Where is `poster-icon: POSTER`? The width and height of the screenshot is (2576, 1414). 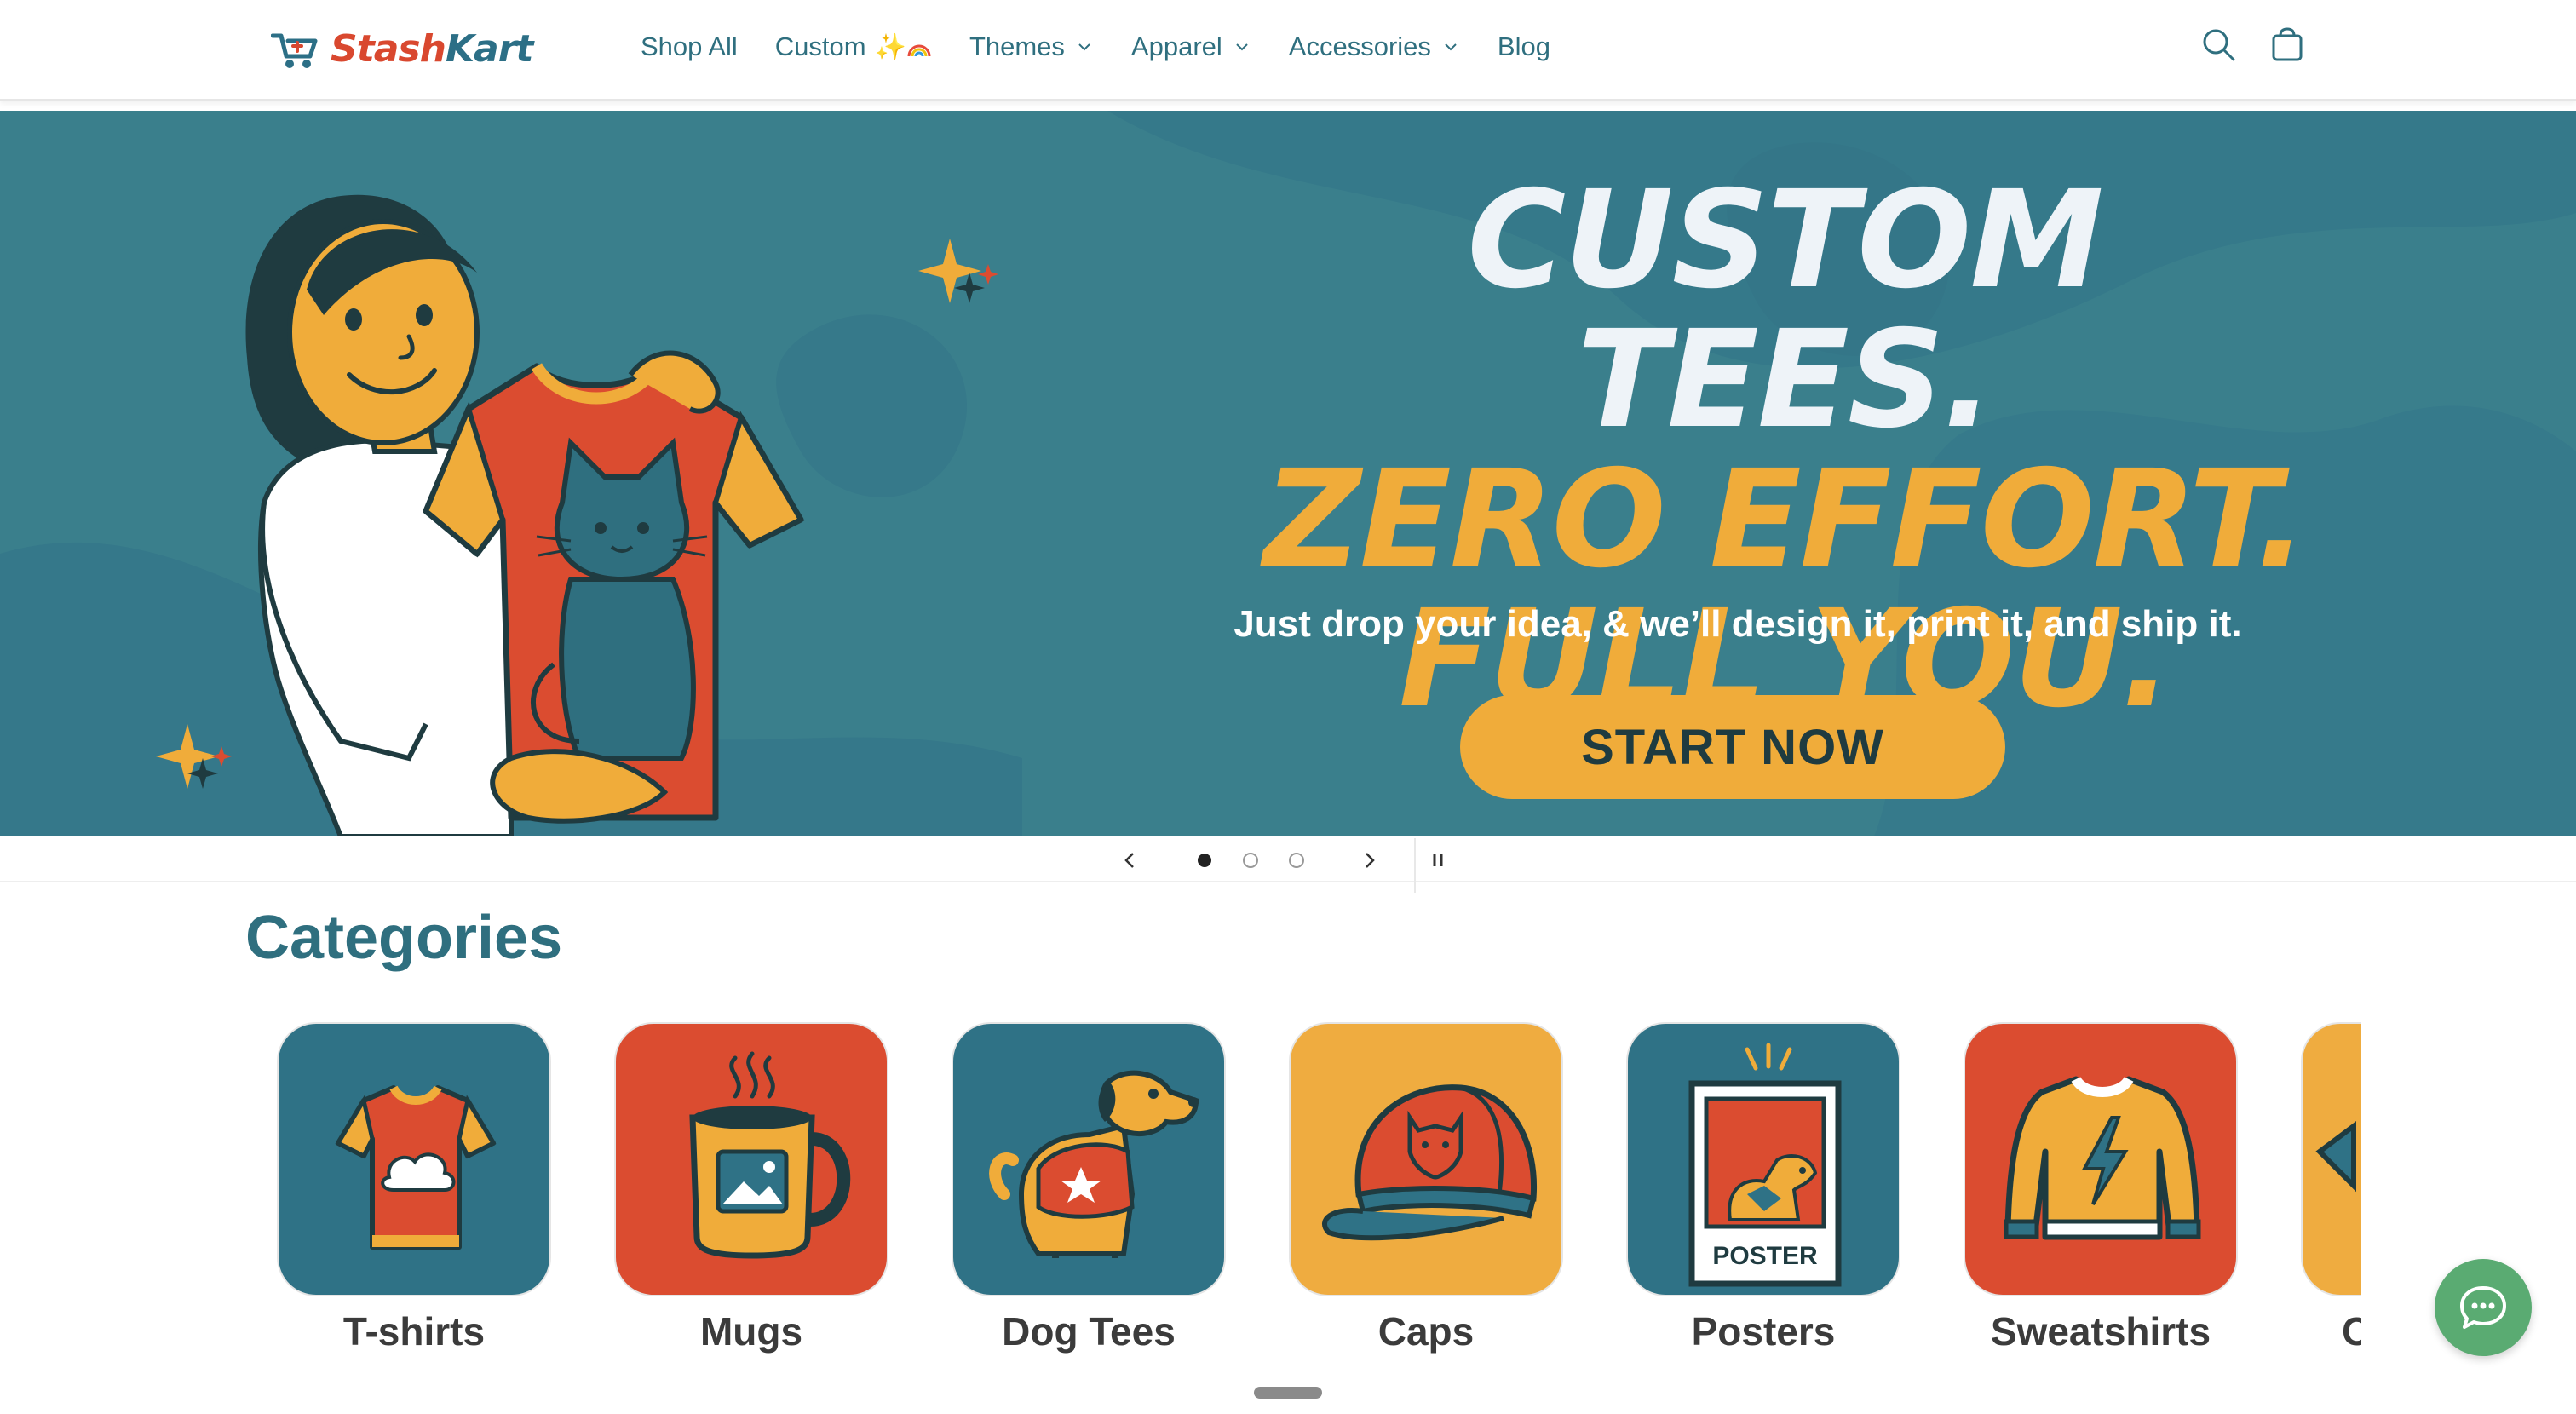
poster-icon: POSTER is located at coordinates (1765, 1165).